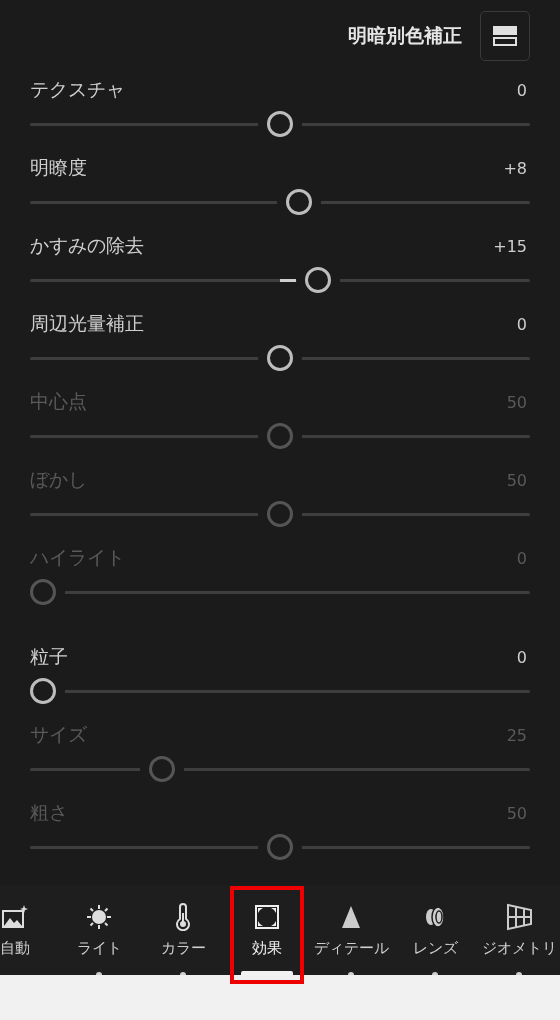  I want to click on slider-label: ぼかし, so click(58, 479).